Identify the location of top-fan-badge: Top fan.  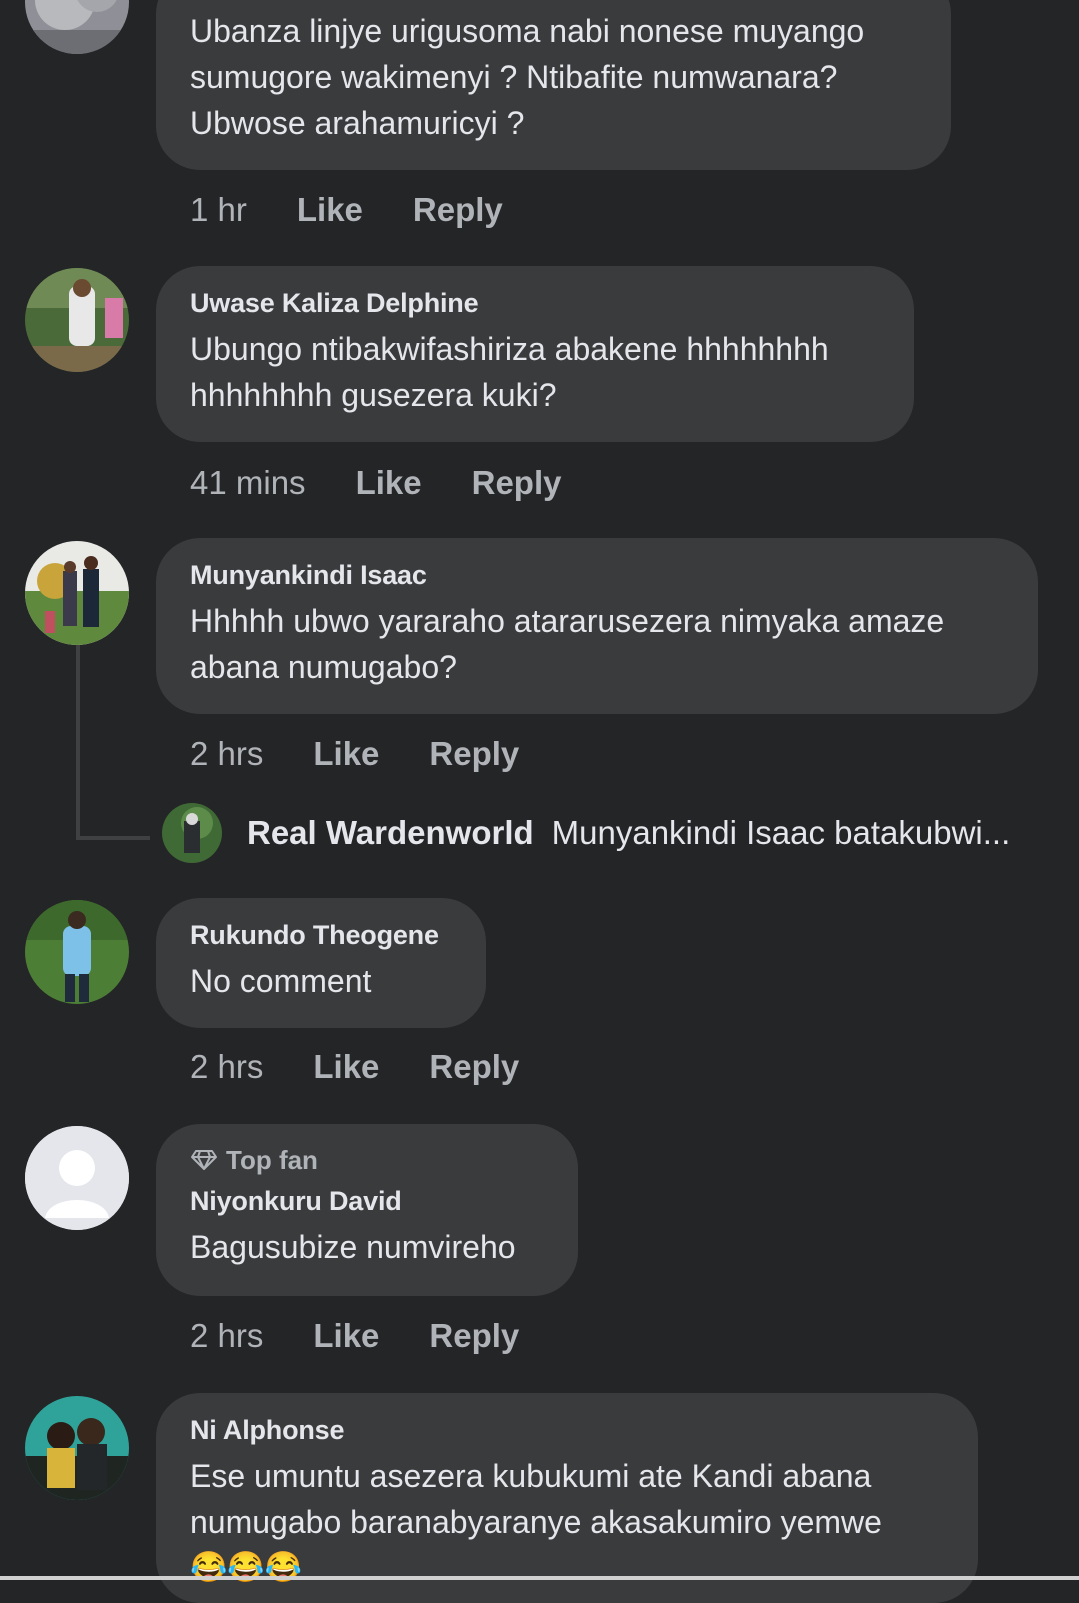
(367, 1160).